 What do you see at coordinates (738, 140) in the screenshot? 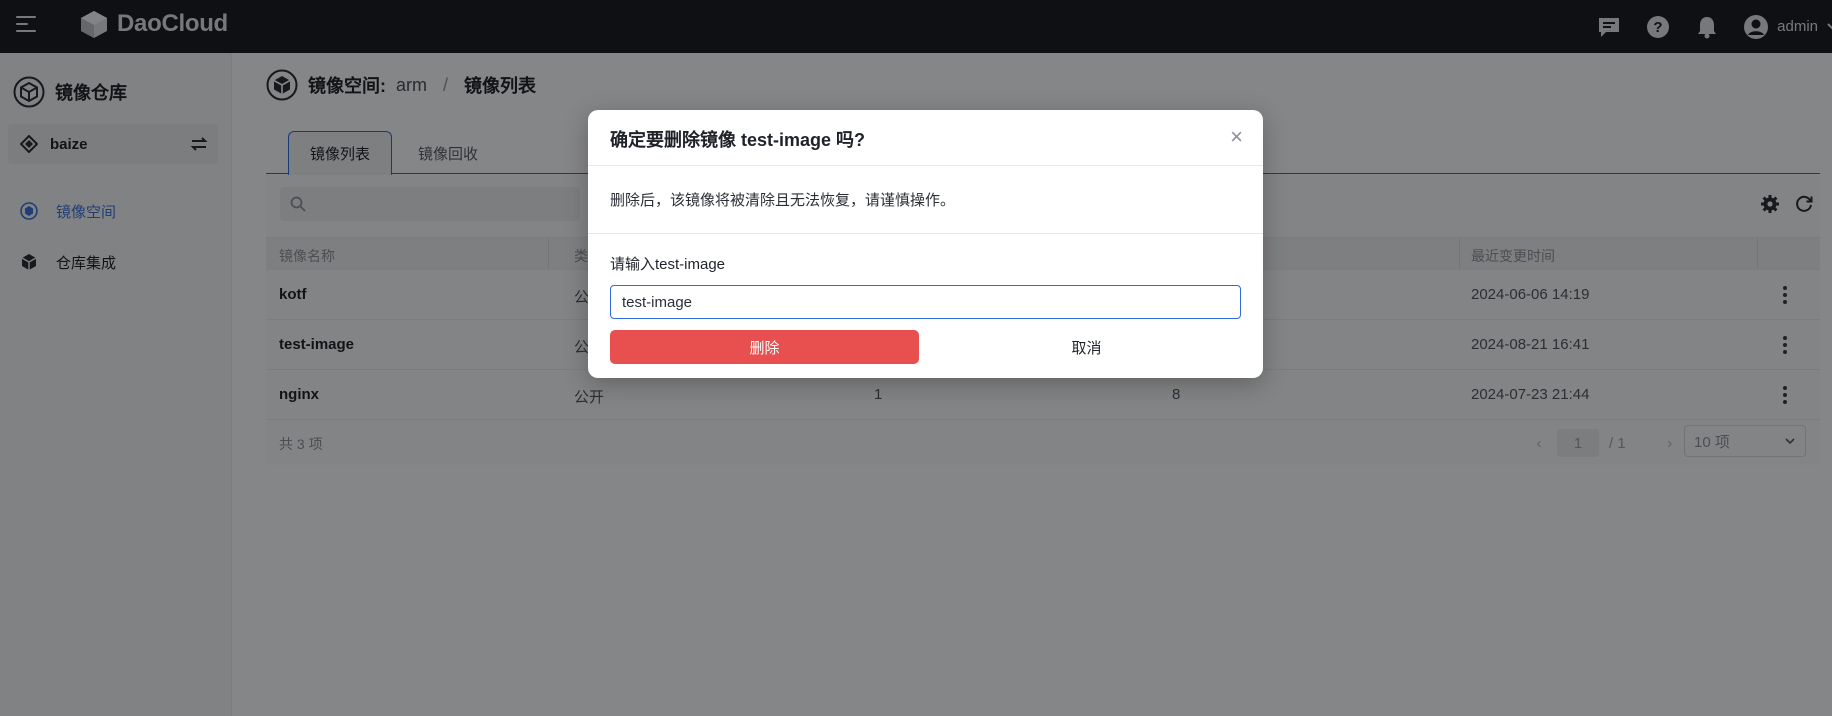
I see `dialog-title: 确定要删除镜像 test-image 吗?` at bounding box center [738, 140].